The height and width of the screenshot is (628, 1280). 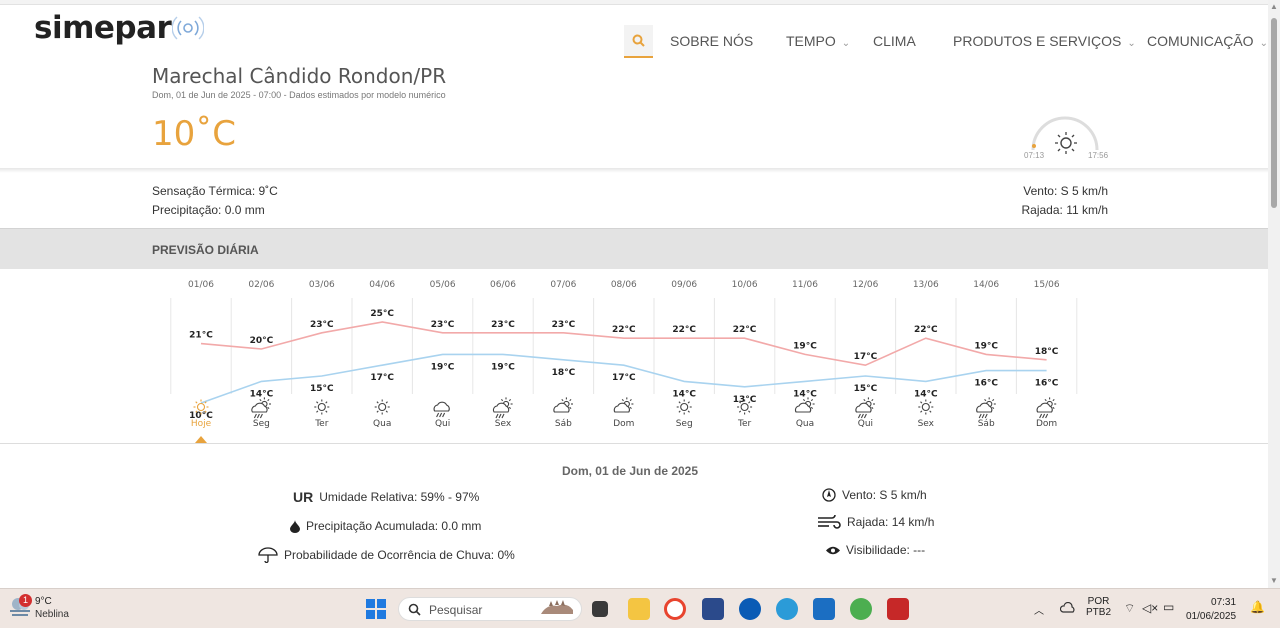 What do you see at coordinates (382, 424) in the screenshot?
I see `weekday-label: Qua` at bounding box center [382, 424].